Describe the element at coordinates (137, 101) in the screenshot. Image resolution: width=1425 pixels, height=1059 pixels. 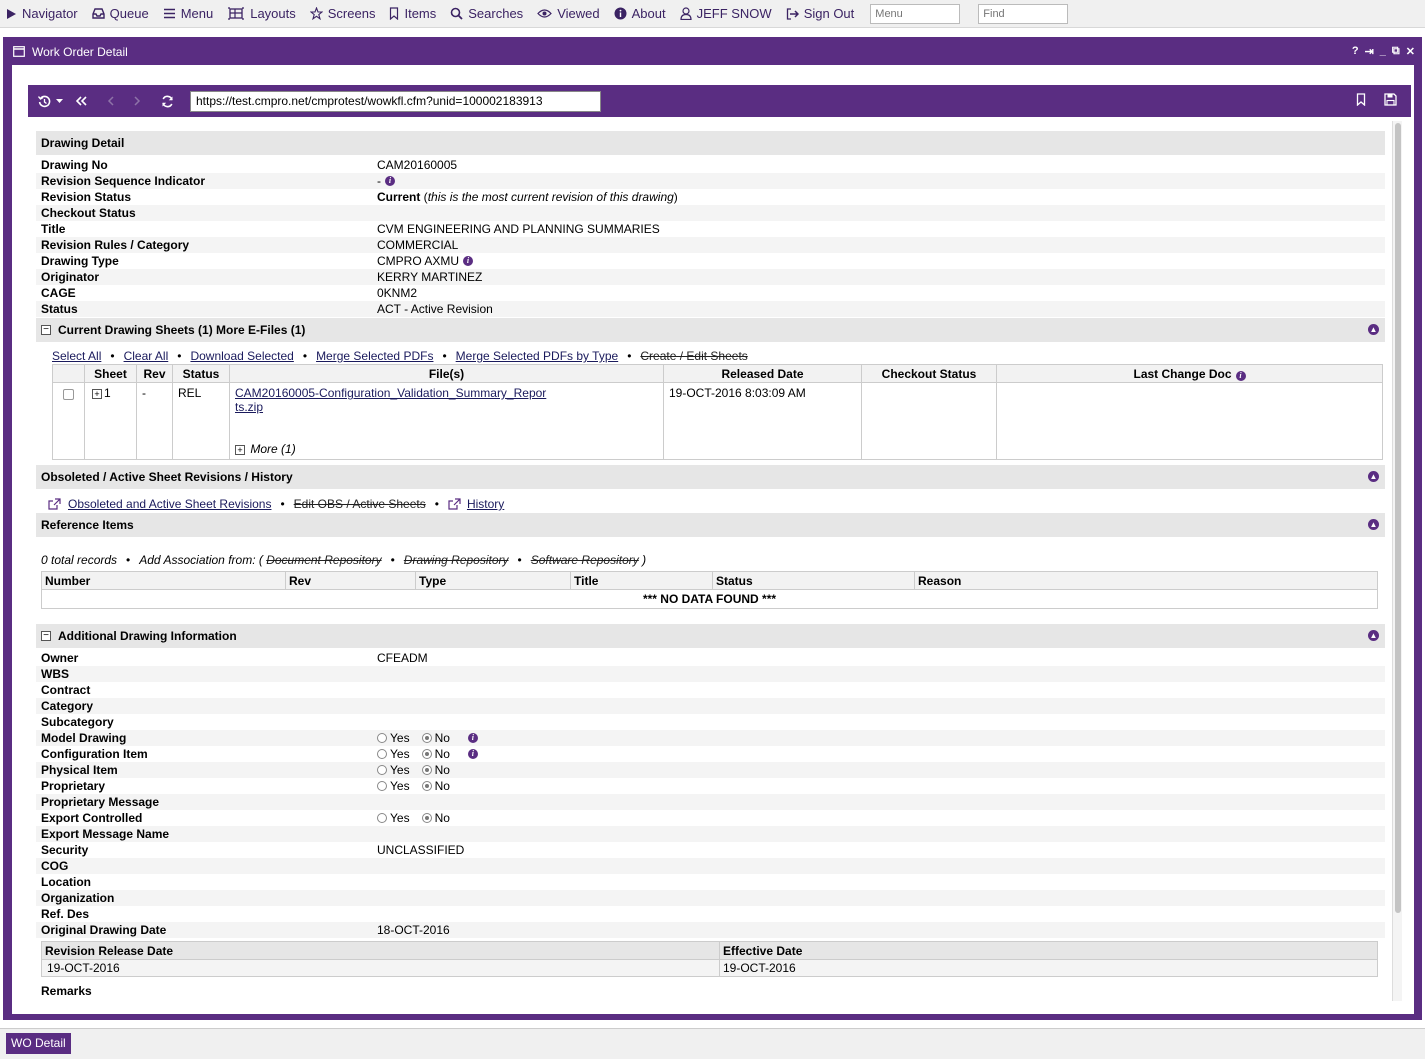
I see `forward-button` at that location.